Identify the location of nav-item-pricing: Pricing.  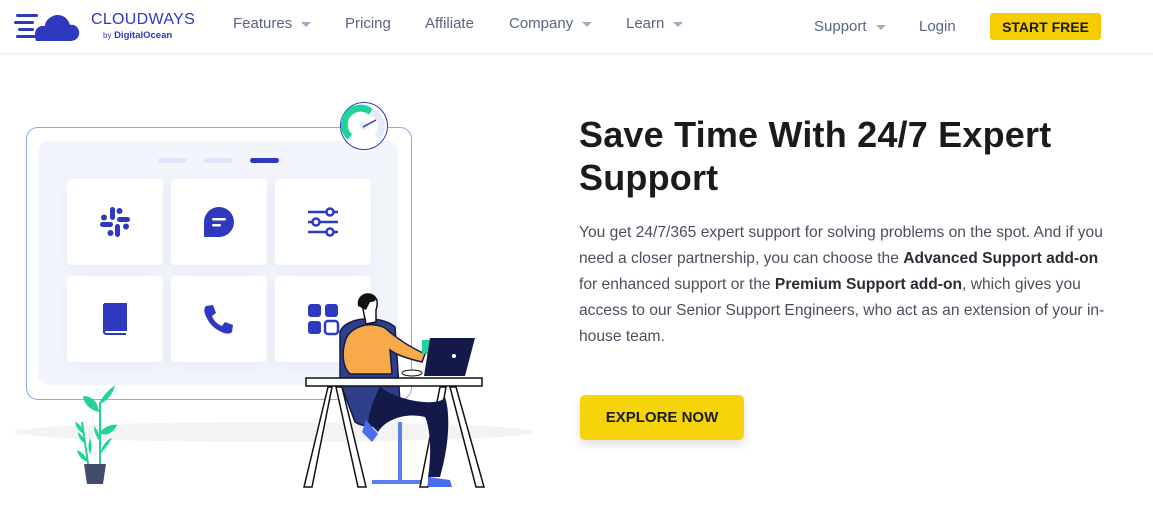
(368, 23).